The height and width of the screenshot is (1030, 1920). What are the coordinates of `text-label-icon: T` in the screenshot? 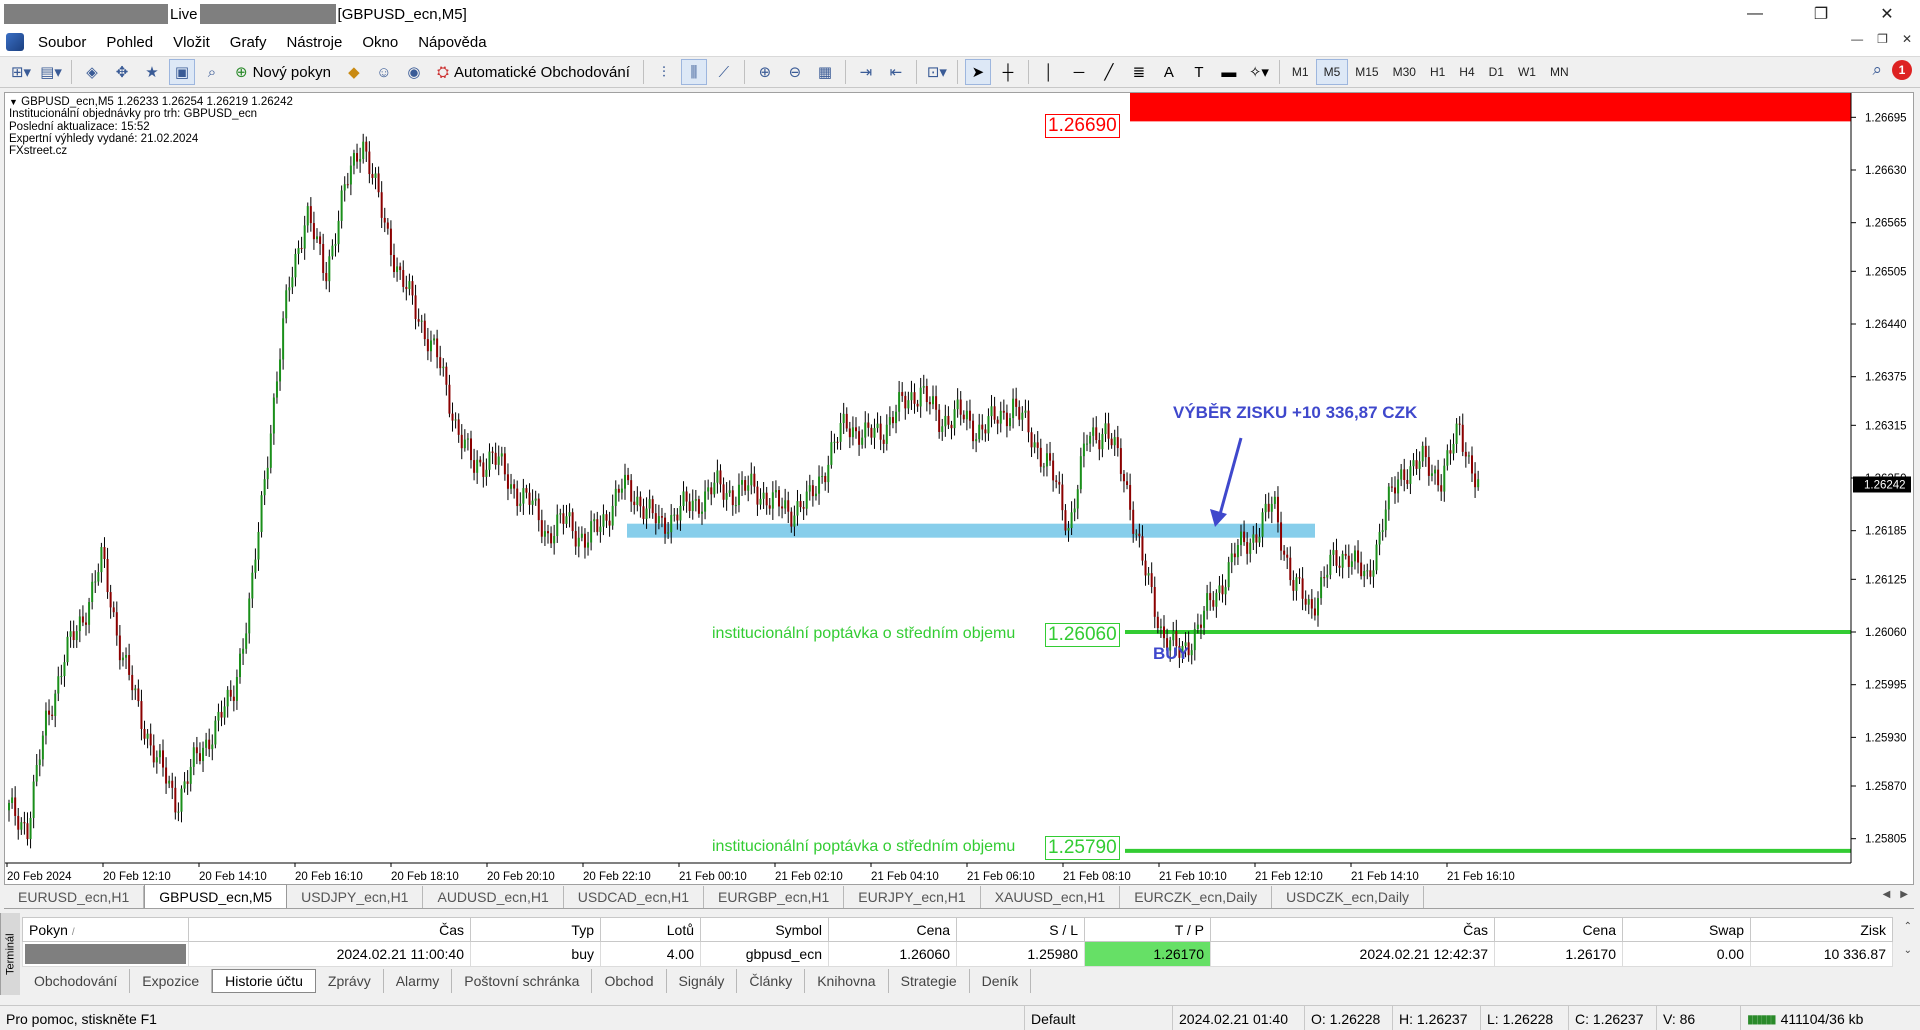 It's located at (1199, 72).